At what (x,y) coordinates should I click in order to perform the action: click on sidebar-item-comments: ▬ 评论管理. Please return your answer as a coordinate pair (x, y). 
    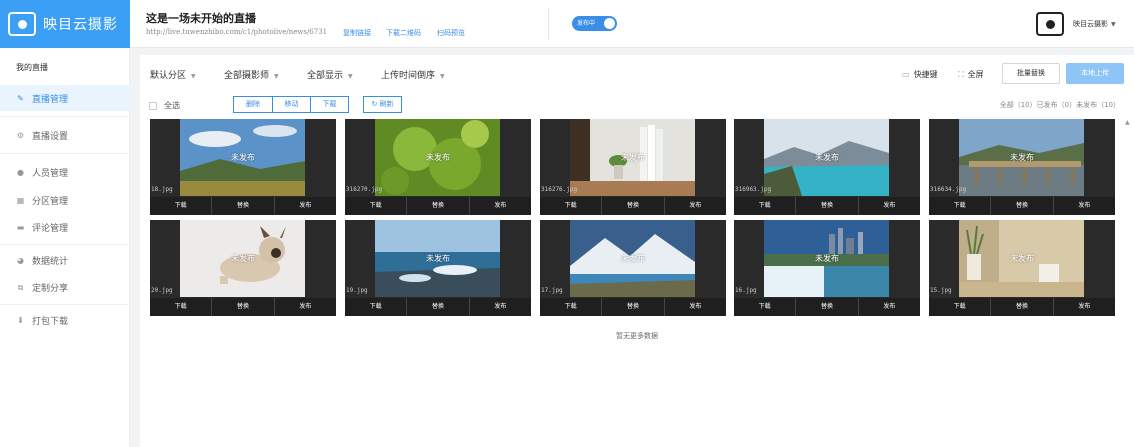
    Looking at the image, I should click on (65, 227).